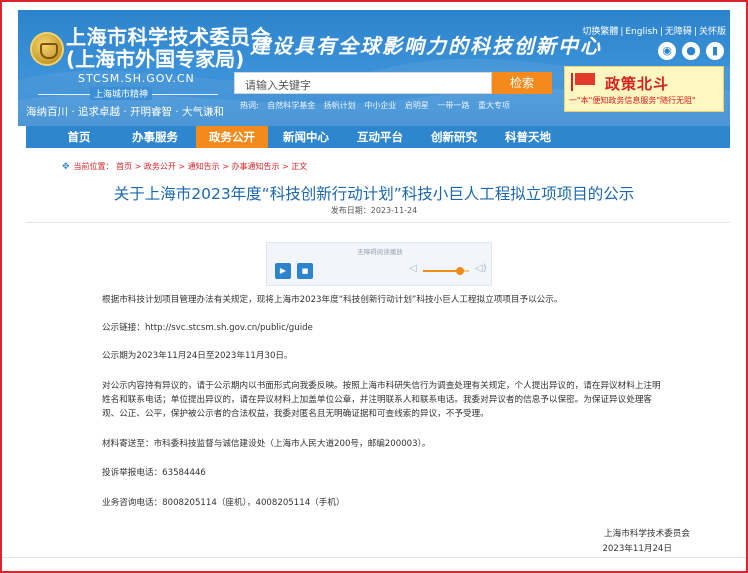  Describe the element at coordinates (232, 137) in the screenshot. I see `nav-item-gov-affairs: 政务公开` at that location.